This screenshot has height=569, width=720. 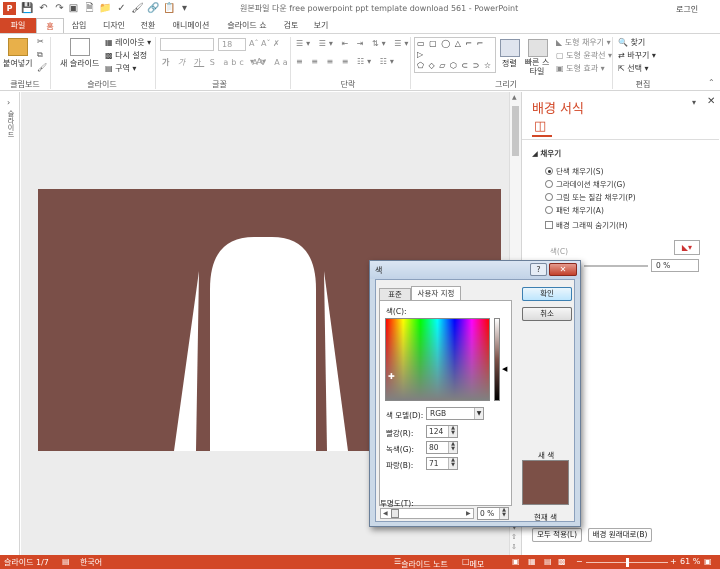 I want to click on paste-icon: 📋, so click(x=169, y=8).